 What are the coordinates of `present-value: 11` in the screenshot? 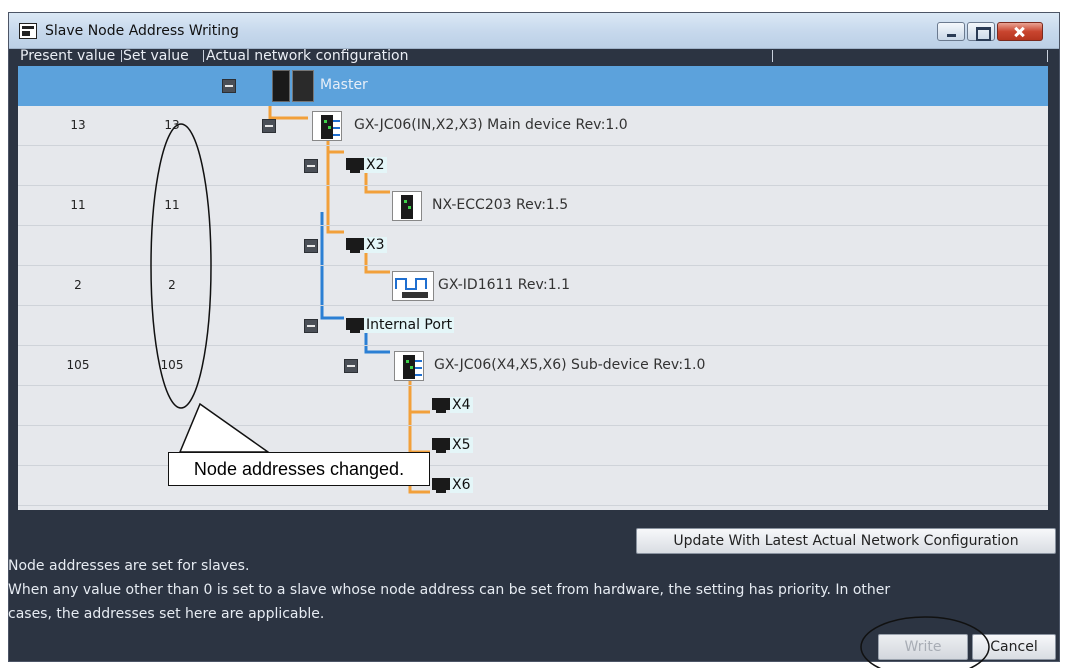 It's located at (78, 205).